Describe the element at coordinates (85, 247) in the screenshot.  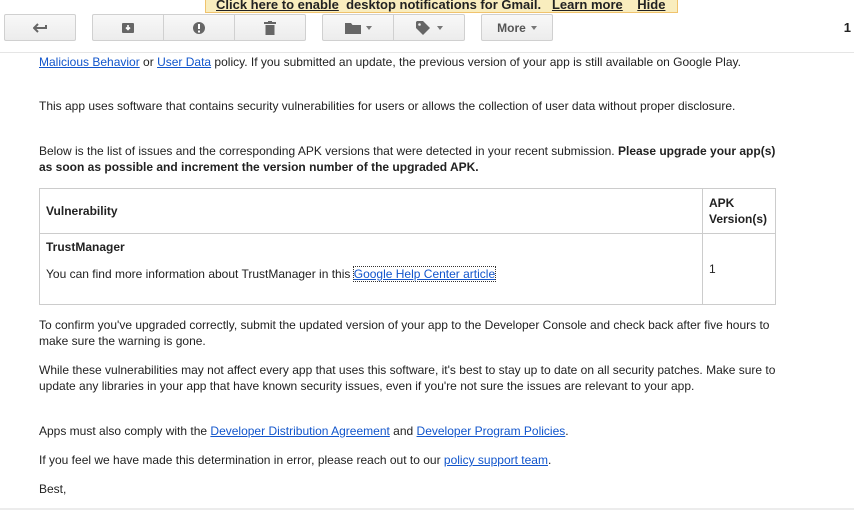
I see `vulnerability-name: TrustManager` at that location.